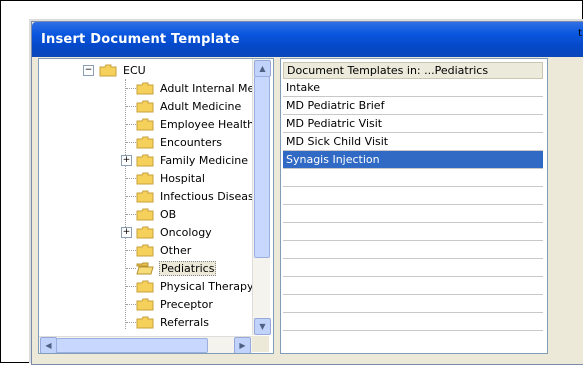  What do you see at coordinates (413, 160) in the screenshot?
I see `template-row: Synagis Injection` at bounding box center [413, 160].